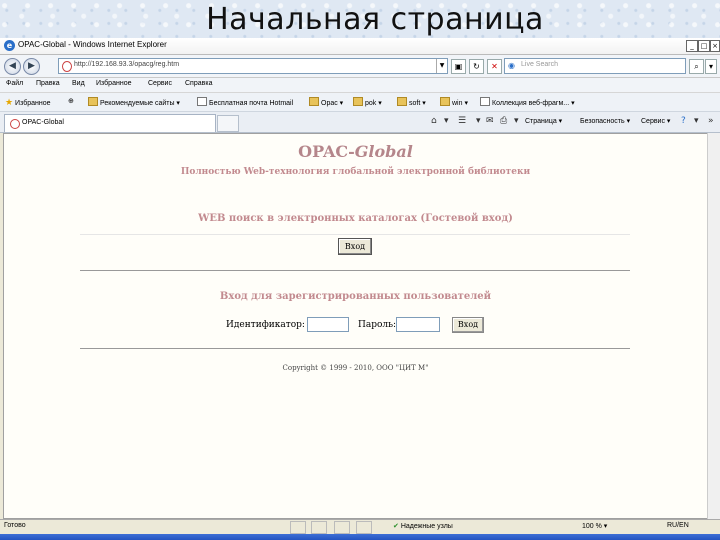 This screenshot has width=720, height=540. Describe the element at coordinates (468, 325) in the screenshot. I see `login-button: Вход` at that location.